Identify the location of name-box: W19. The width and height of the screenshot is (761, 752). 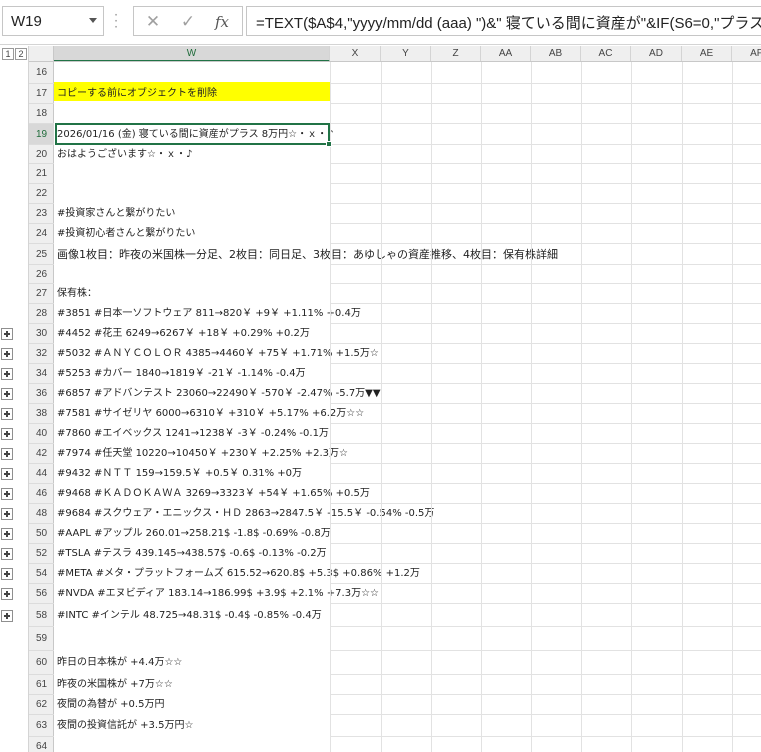
(53, 21).